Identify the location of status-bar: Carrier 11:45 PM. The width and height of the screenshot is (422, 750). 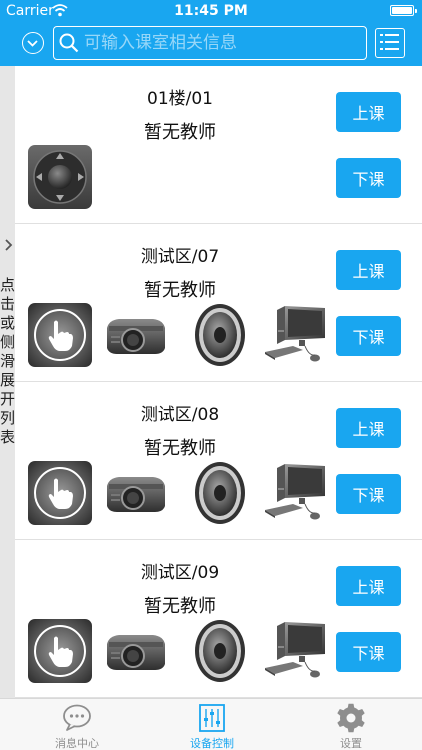
(211, 11).